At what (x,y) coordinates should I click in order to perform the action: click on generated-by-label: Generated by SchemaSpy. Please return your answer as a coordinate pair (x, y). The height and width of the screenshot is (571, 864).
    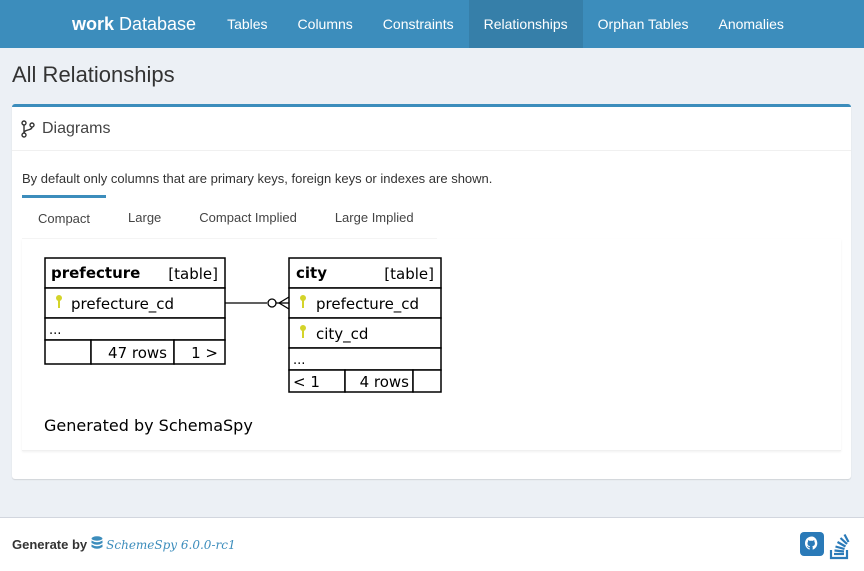
    Looking at the image, I should click on (148, 425).